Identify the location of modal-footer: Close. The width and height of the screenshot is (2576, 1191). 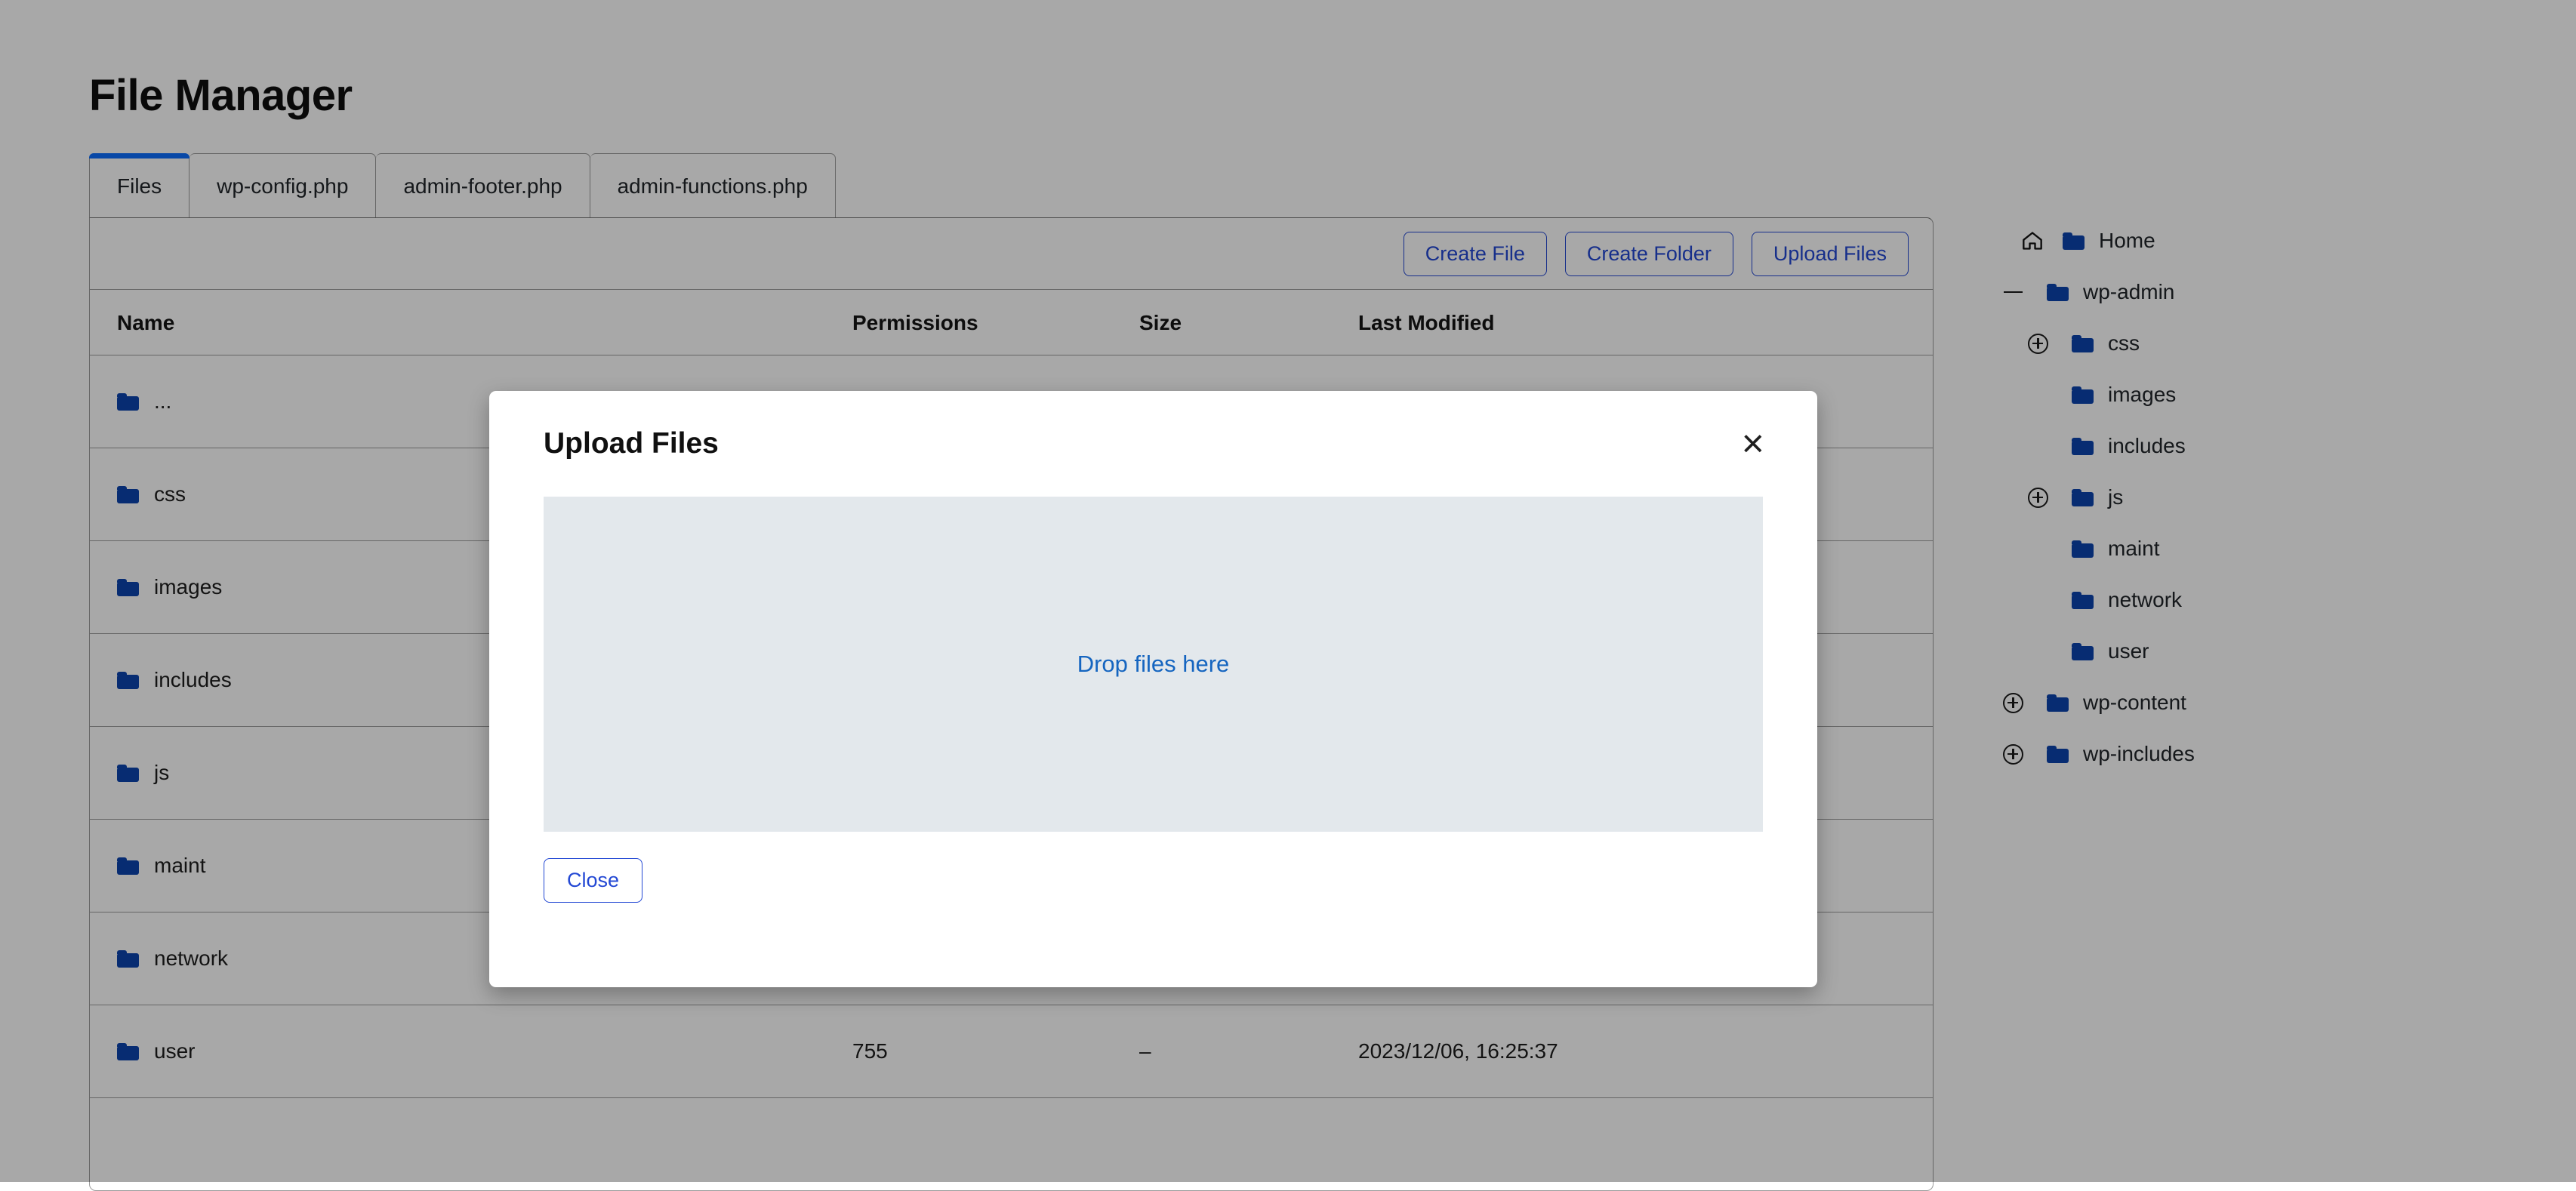
(1153, 909).